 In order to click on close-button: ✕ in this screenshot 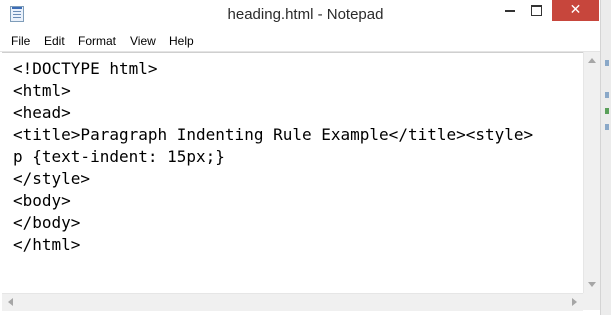, I will do `click(575, 10)`.